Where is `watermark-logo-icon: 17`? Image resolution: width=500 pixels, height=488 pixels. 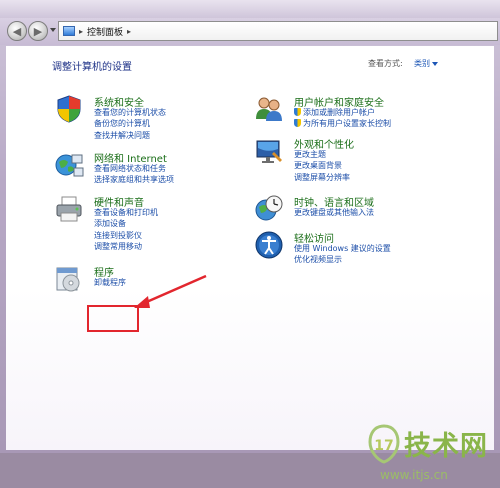 watermark-logo-icon: 17 is located at coordinates (384, 444).